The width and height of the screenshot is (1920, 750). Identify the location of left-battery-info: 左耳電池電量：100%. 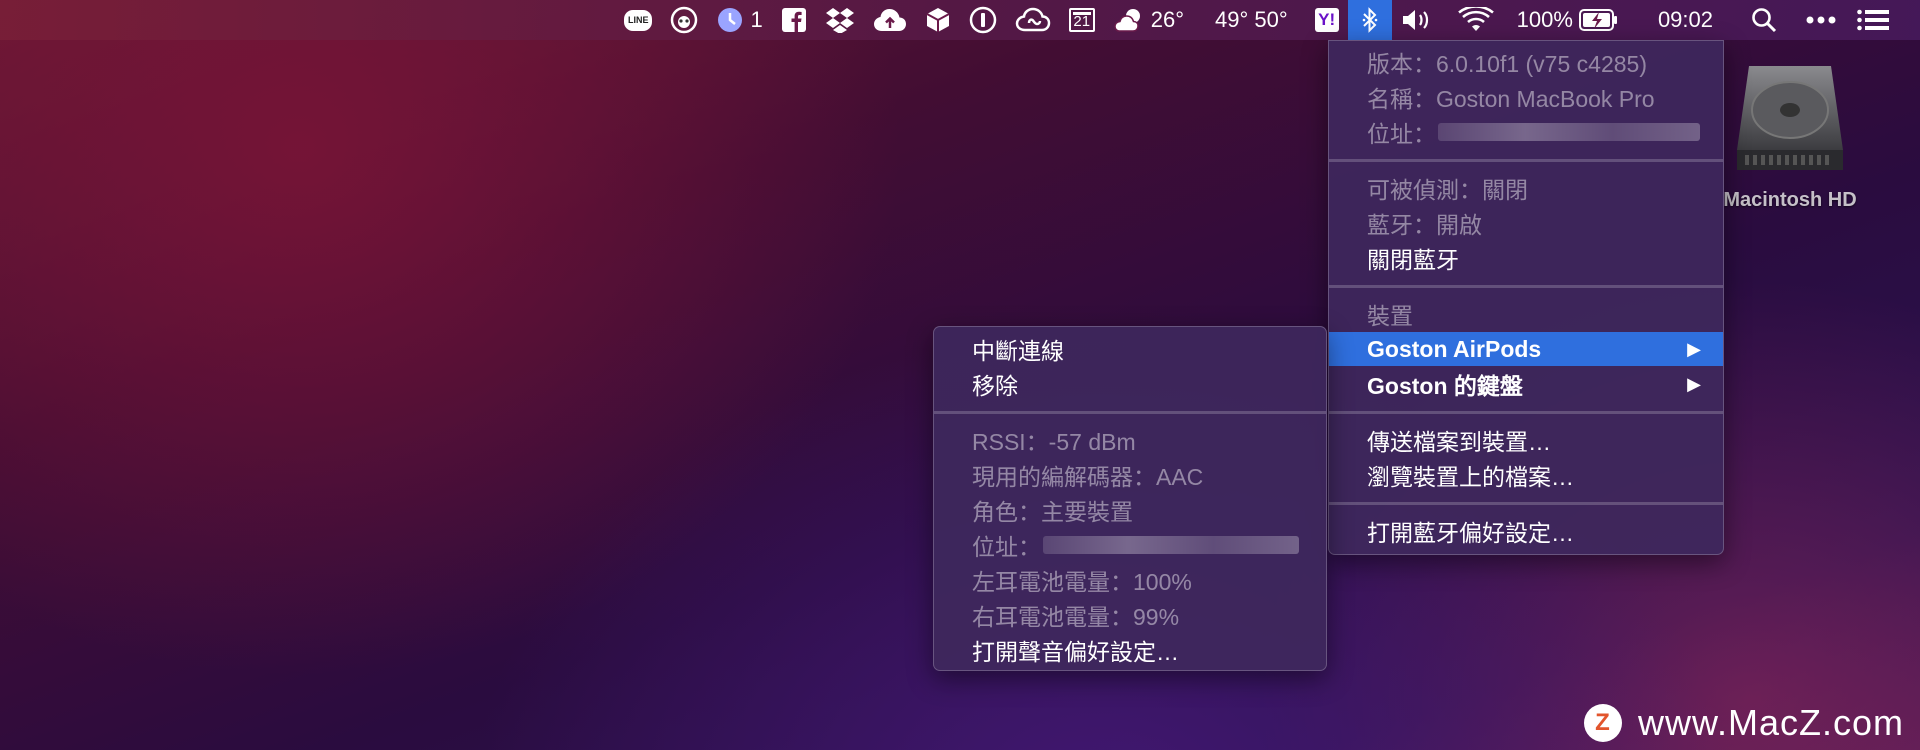
(1082, 582).